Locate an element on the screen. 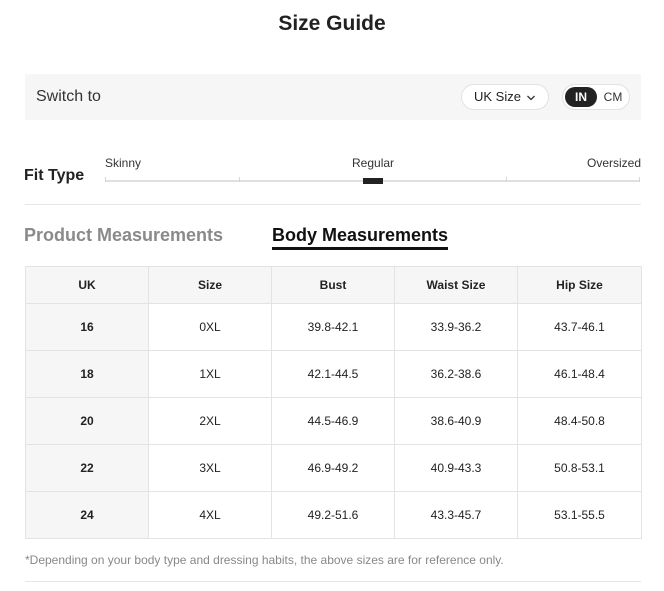  fit-option-regular: Regular is located at coordinates (373, 163).